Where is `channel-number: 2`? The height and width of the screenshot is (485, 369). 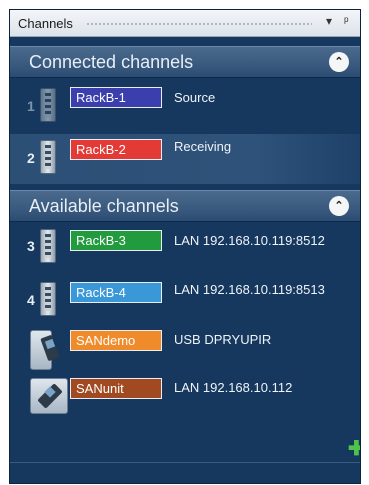
channel-number: 2 is located at coordinates (31, 158).